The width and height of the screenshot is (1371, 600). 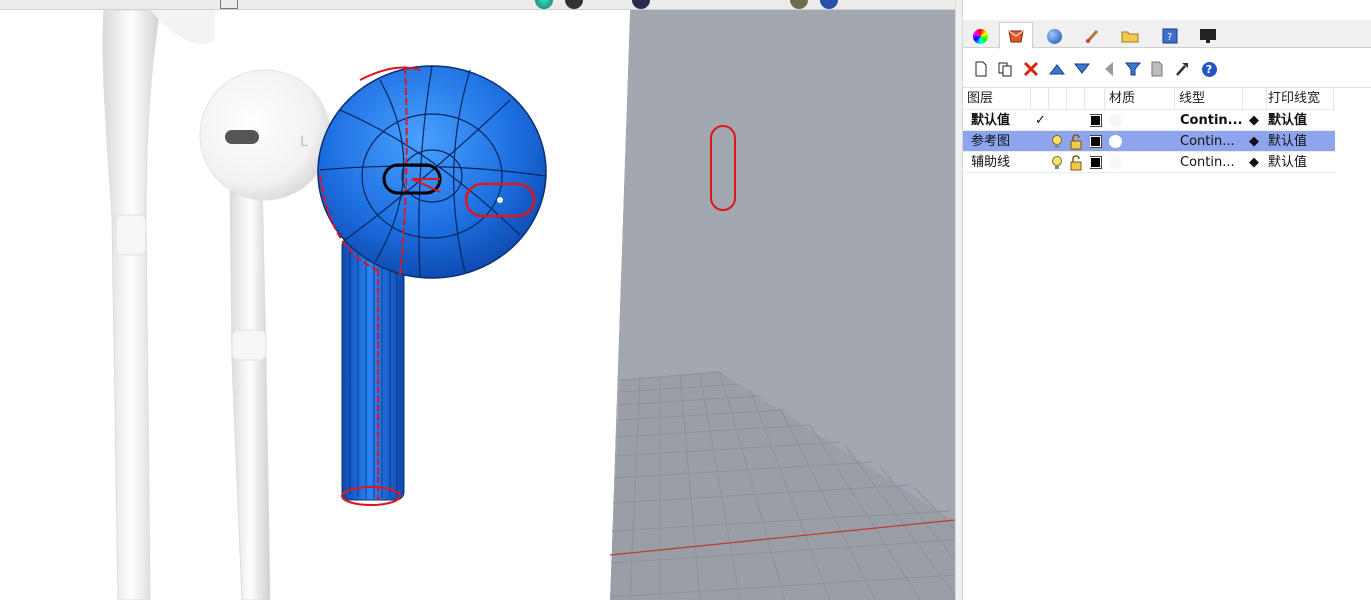 I want to click on new-sublayer-icon, so click(x=1005, y=69).